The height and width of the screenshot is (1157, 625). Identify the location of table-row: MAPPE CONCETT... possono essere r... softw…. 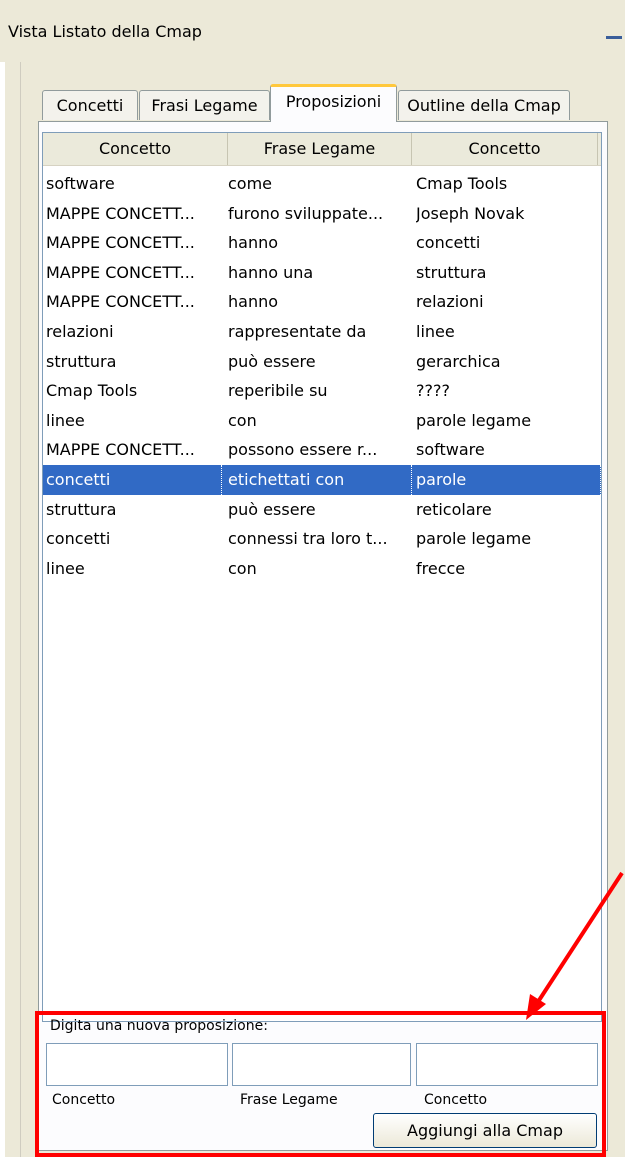
(322, 450).